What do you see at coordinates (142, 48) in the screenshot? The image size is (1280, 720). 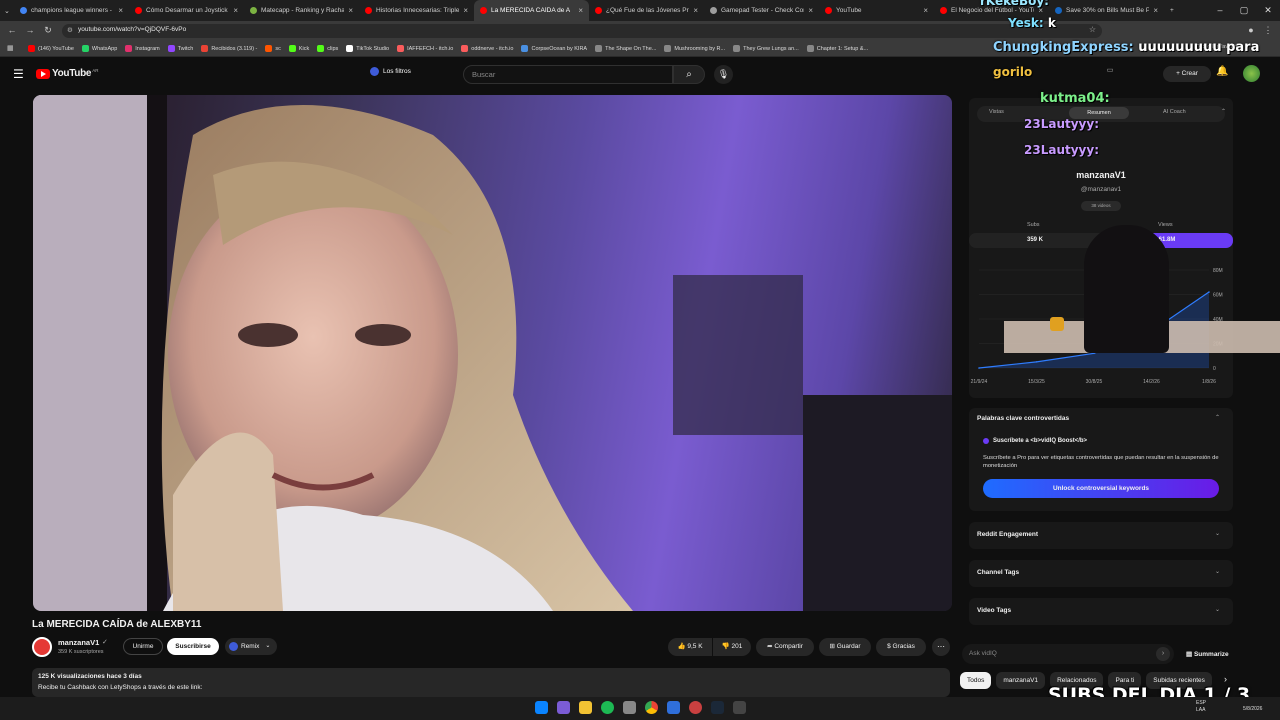 I see `bookmark-item: Instagram` at bounding box center [142, 48].